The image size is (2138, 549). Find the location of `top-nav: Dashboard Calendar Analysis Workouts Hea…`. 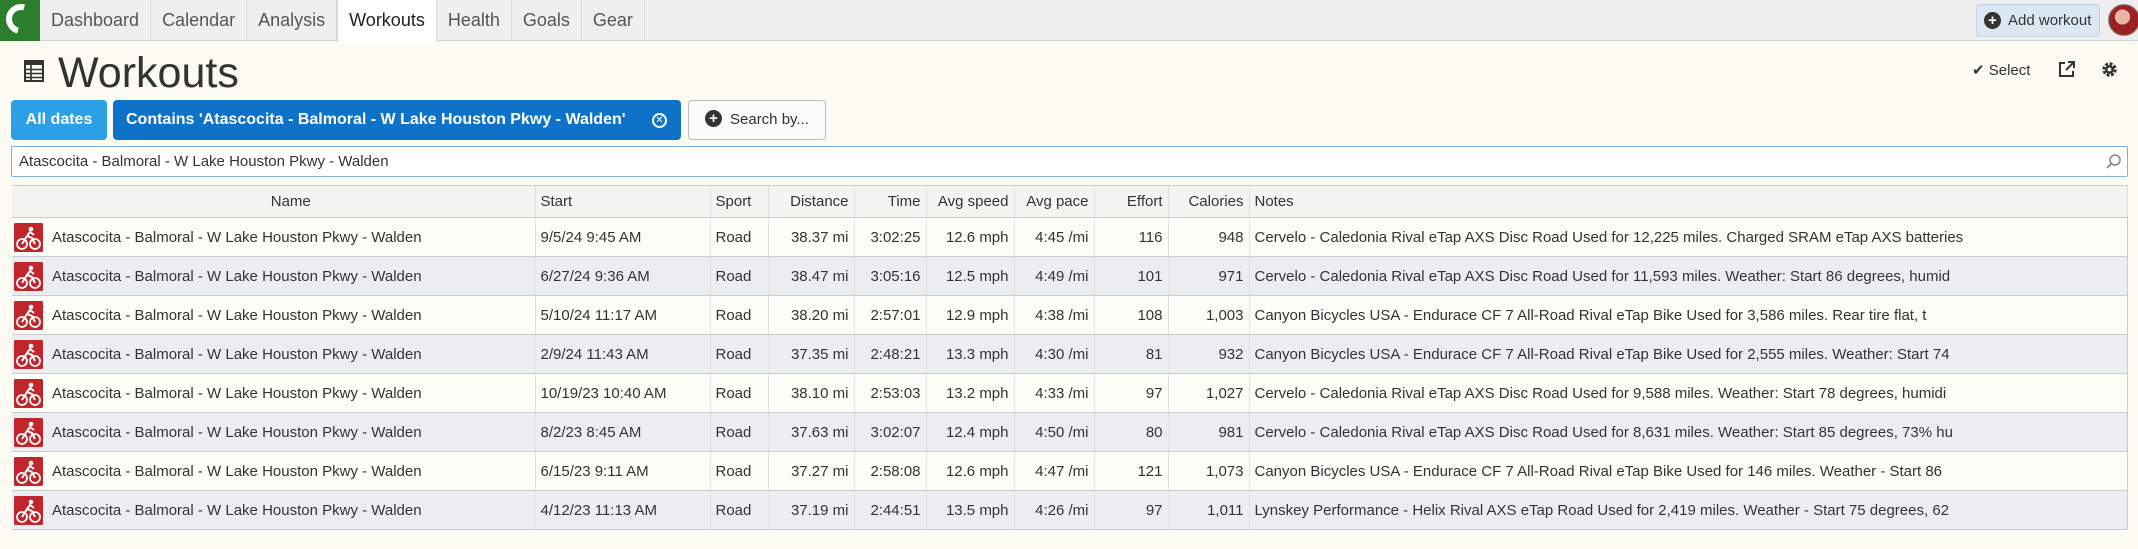

top-nav: Dashboard Calendar Analysis Workouts Hea… is located at coordinates (1069, 21).